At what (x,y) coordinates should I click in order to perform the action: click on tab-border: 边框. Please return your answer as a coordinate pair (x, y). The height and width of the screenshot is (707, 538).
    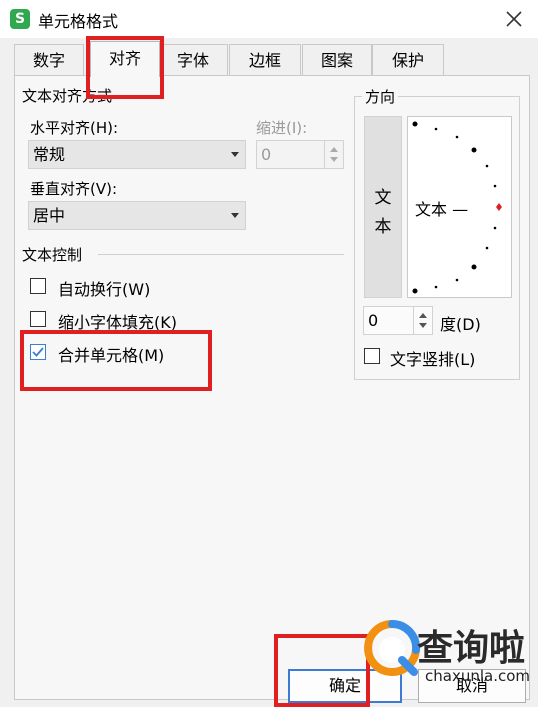
    Looking at the image, I should click on (265, 59).